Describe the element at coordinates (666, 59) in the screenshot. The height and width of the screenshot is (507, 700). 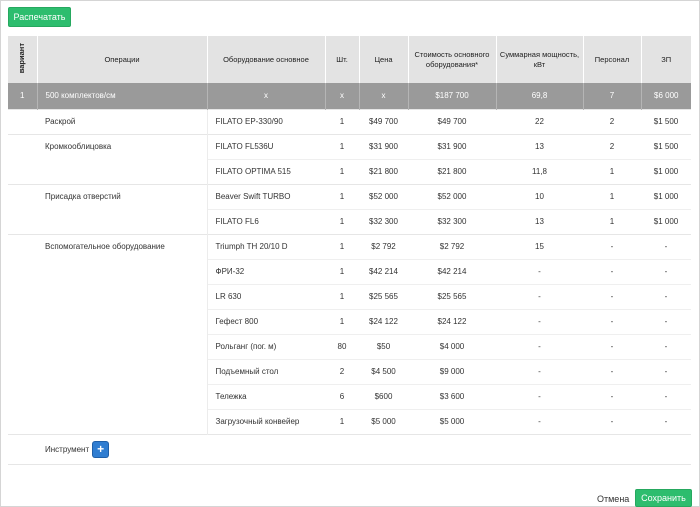
I see `header-salary: ЗП` at that location.